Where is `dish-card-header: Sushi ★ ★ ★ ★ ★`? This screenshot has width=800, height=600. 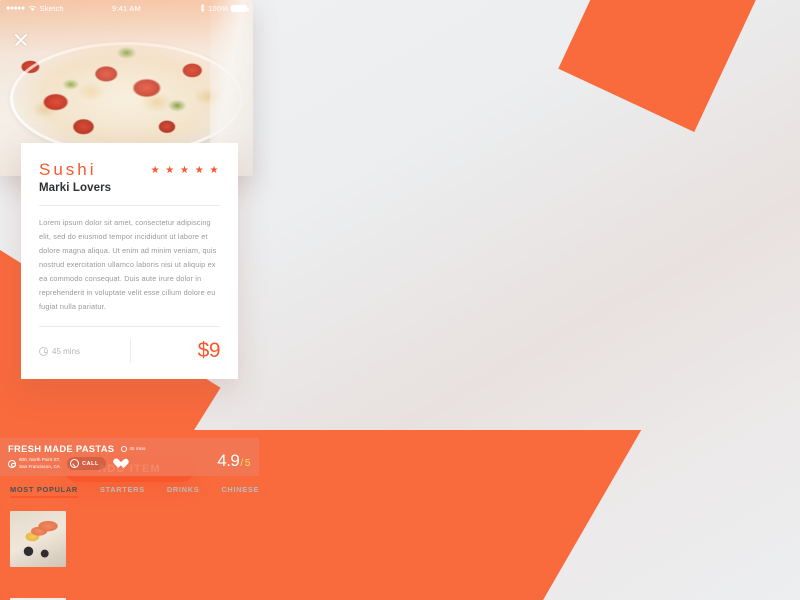
dish-card-header: Sushi ★ ★ ★ ★ ★ is located at coordinates (129, 170).